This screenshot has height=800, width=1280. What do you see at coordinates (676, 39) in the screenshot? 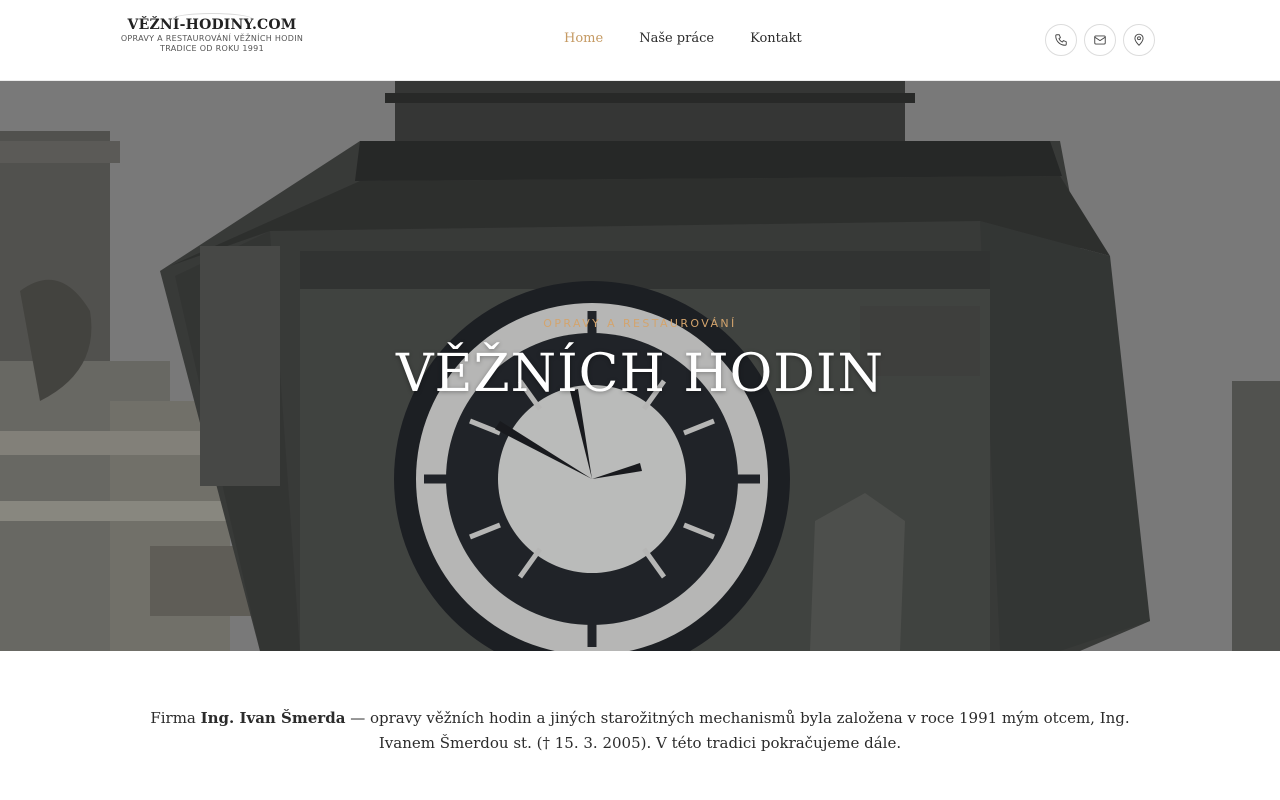
I see `nav-nase-prace: Naše práce` at bounding box center [676, 39].